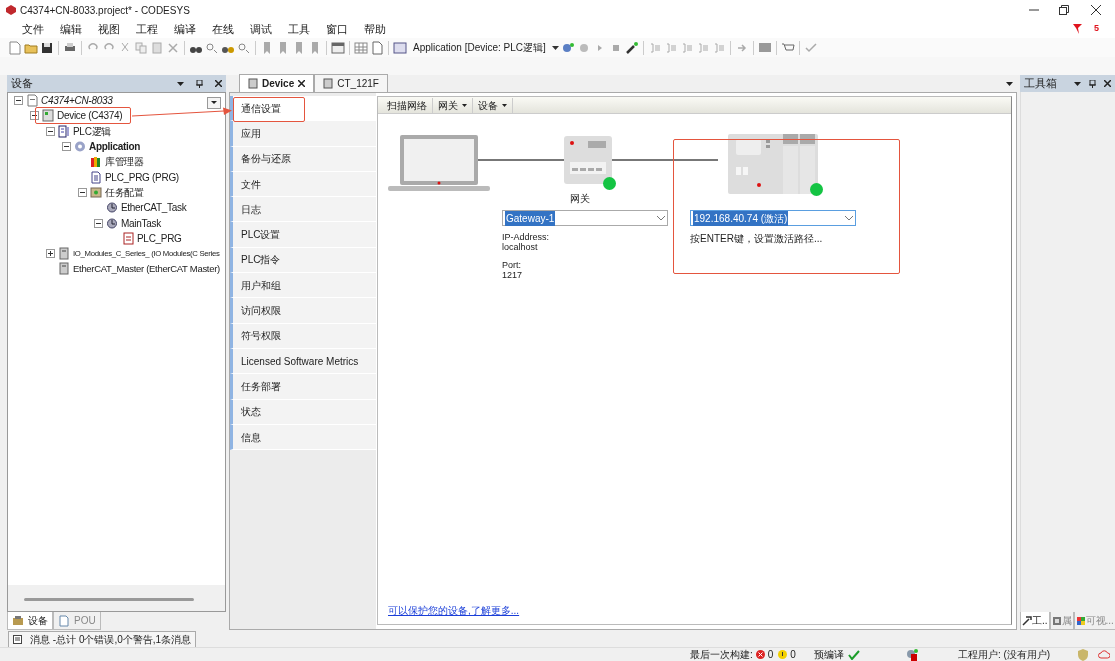 Image resolution: width=1115 pixels, height=661 pixels. Describe the element at coordinates (185, 29) in the screenshot. I see `menu-item: 编译` at that location.